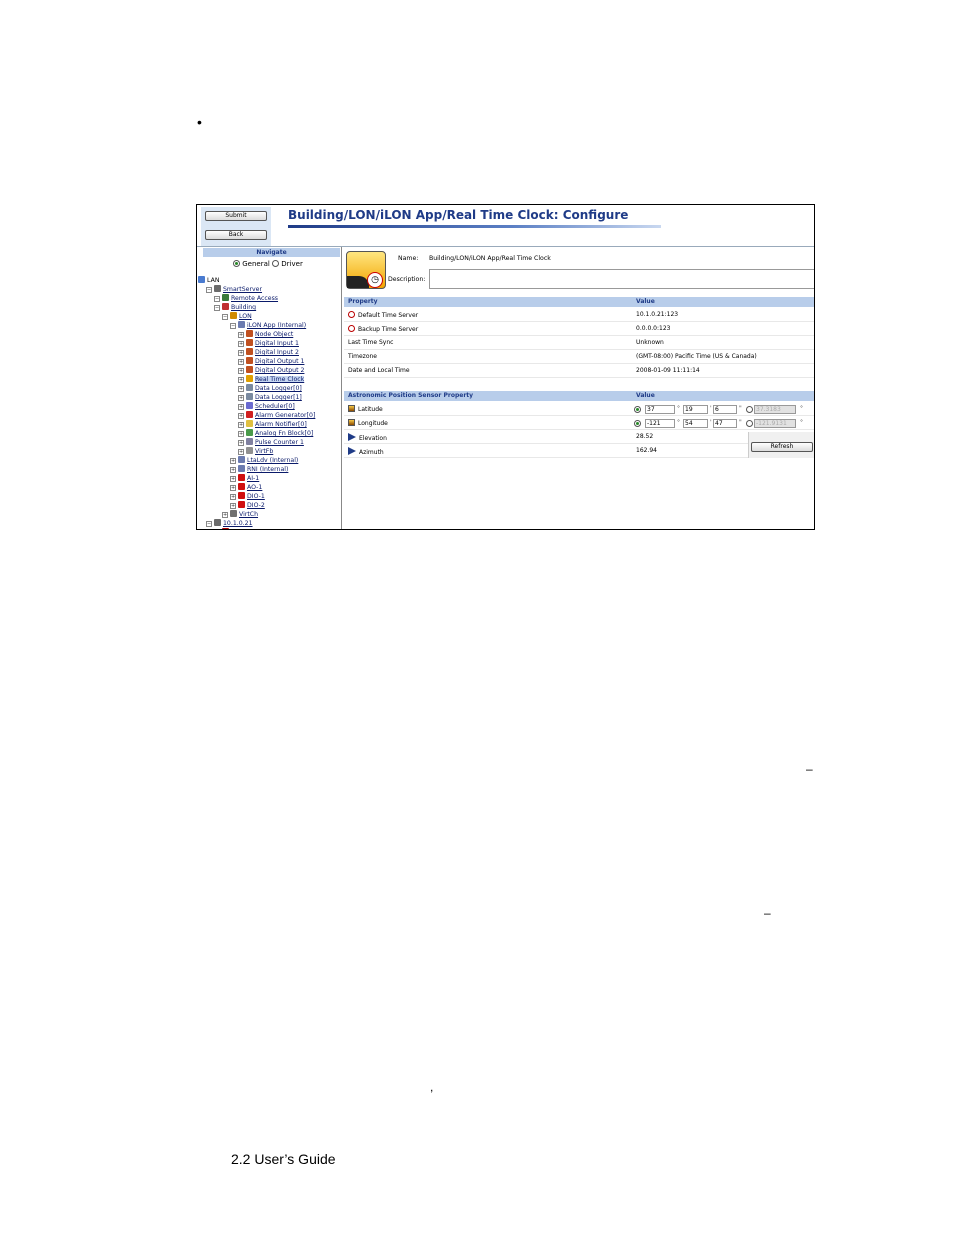 The height and width of the screenshot is (1235, 954). I want to click on longitude-decimal-radio, so click(749, 423).